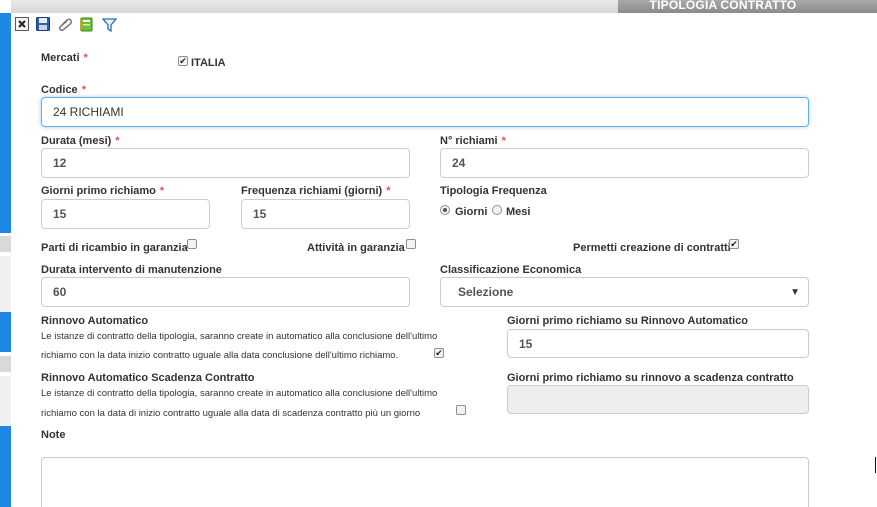  What do you see at coordinates (411, 244) in the screenshot?
I see `attivita-garanzia-checkbox` at bounding box center [411, 244].